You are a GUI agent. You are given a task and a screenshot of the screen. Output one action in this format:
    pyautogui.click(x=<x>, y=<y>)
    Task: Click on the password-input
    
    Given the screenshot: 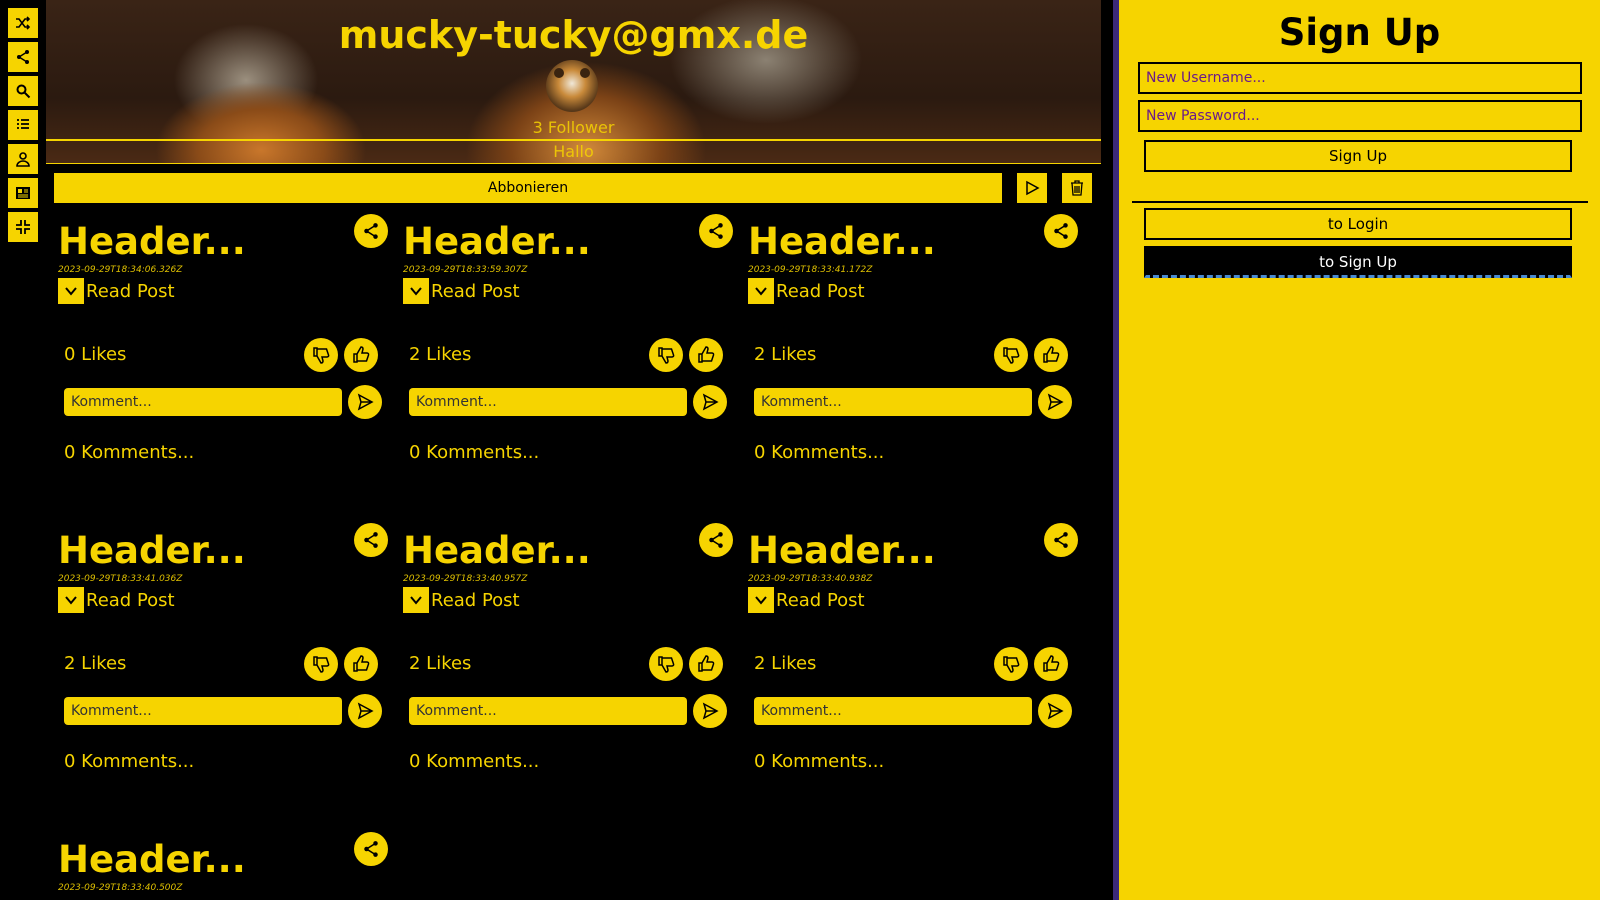 What is the action you would take?
    pyautogui.click(x=1360, y=116)
    